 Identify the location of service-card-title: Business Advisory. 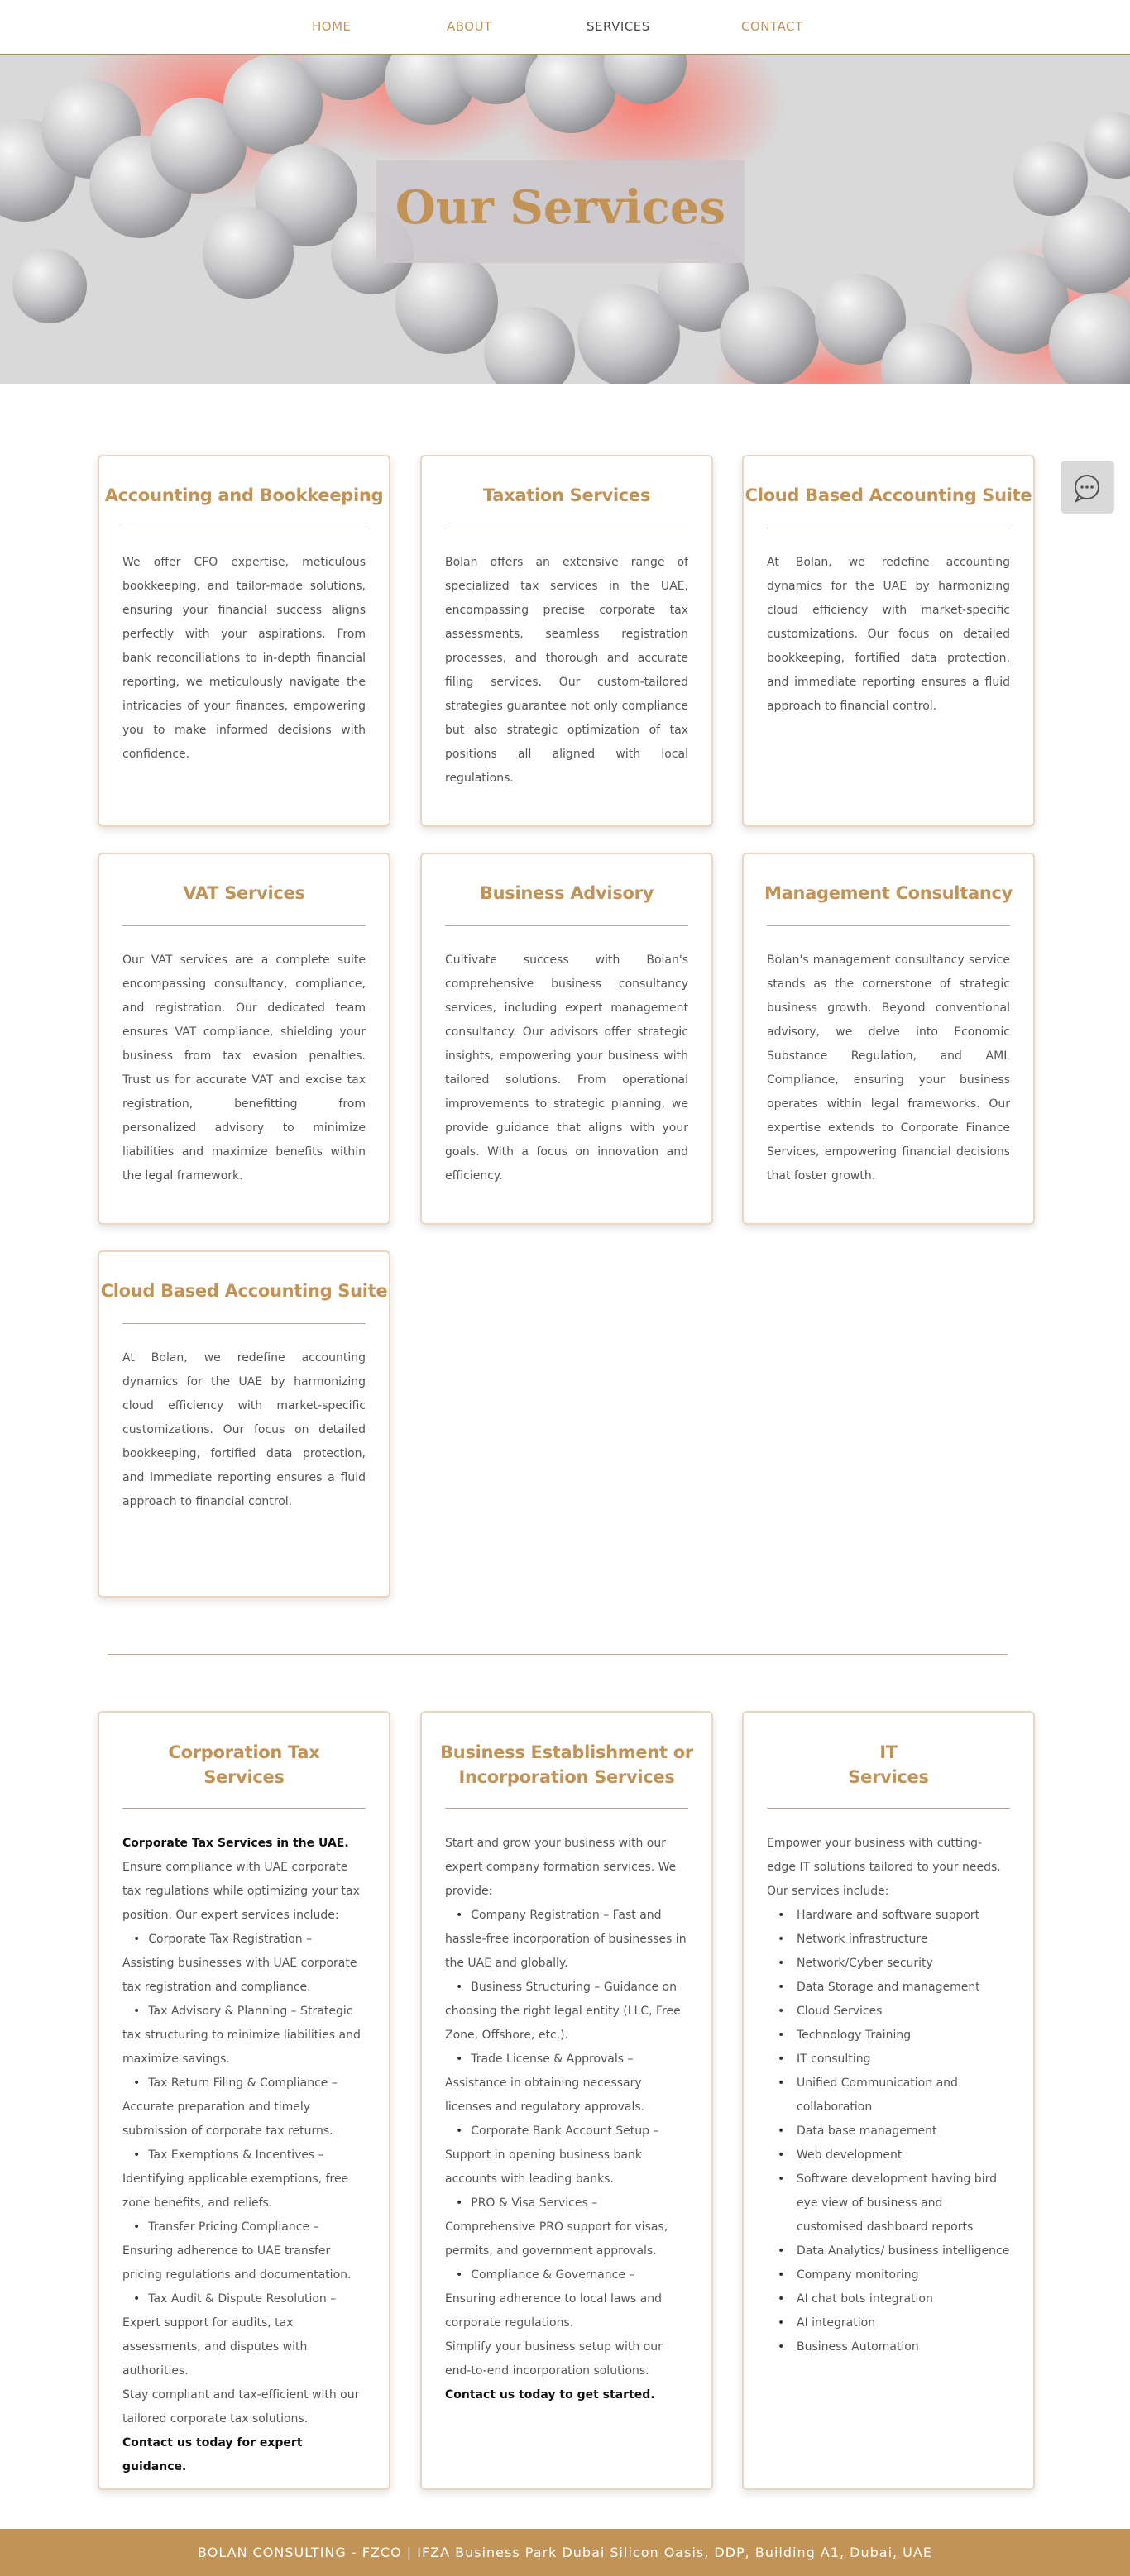
(566, 893).